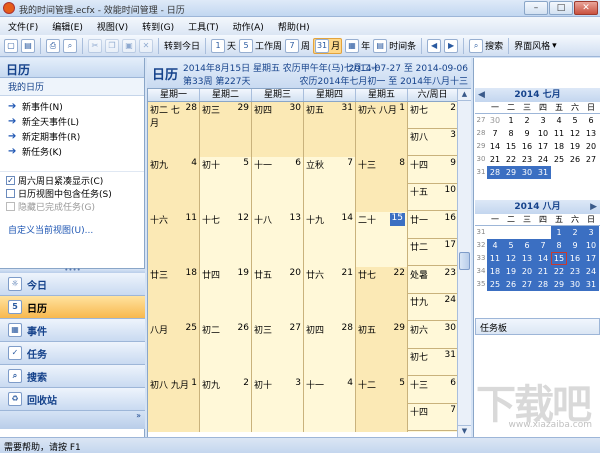  Describe the element at coordinates (591, 146) in the screenshot. I see `mini-day: 20` at that location.